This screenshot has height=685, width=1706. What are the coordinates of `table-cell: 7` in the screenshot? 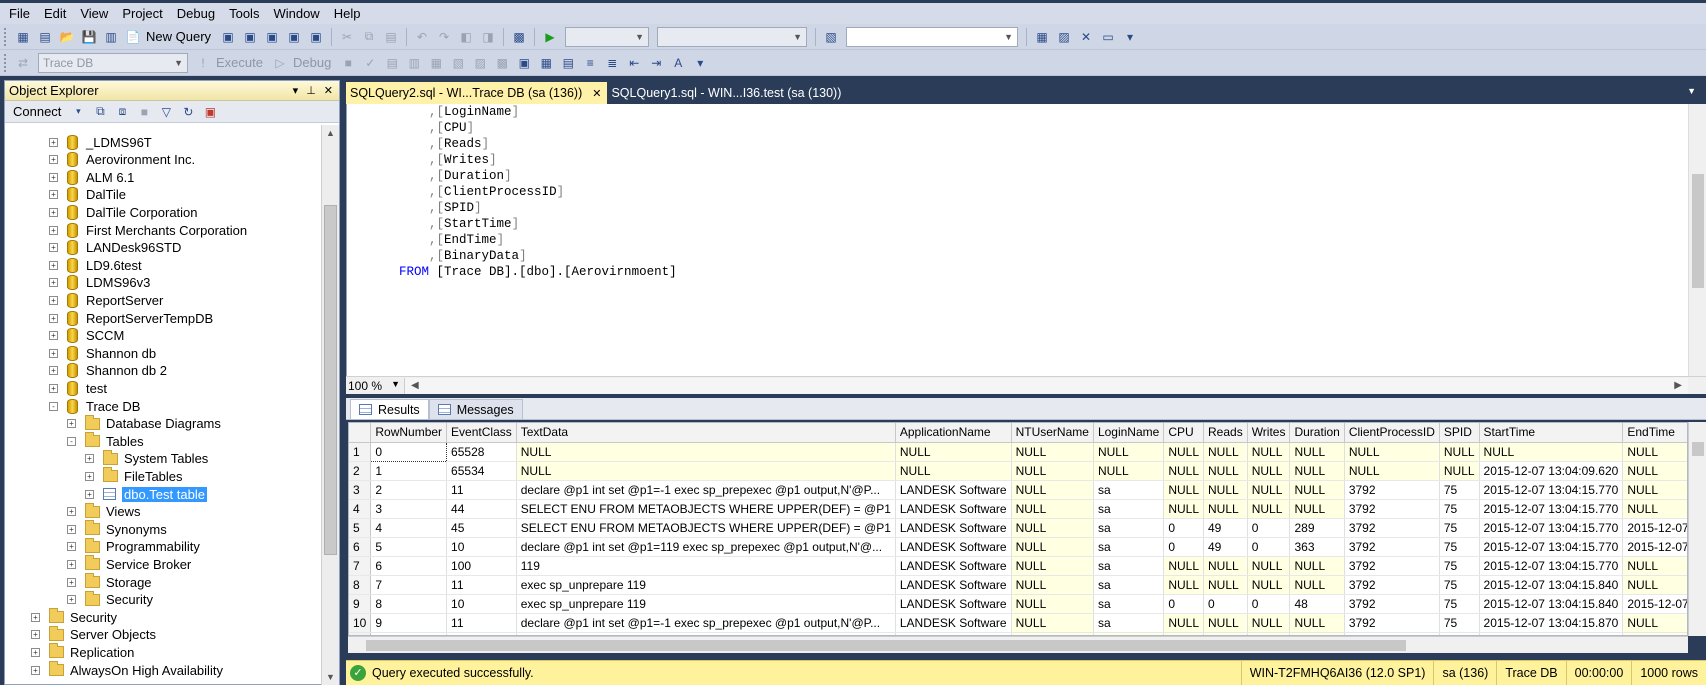 It's located at (409, 585).